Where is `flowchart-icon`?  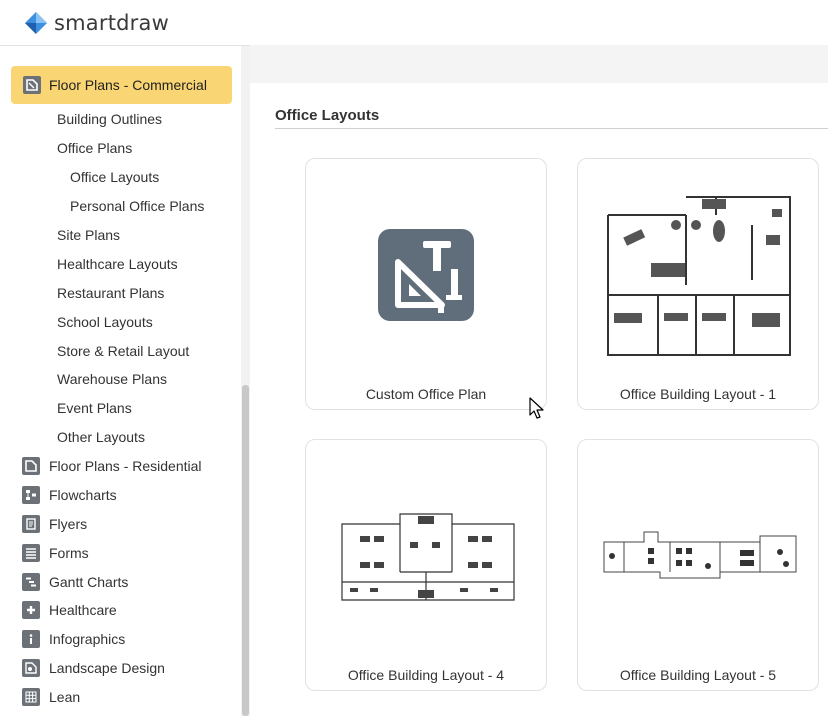 flowchart-icon is located at coordinates (31, 495).